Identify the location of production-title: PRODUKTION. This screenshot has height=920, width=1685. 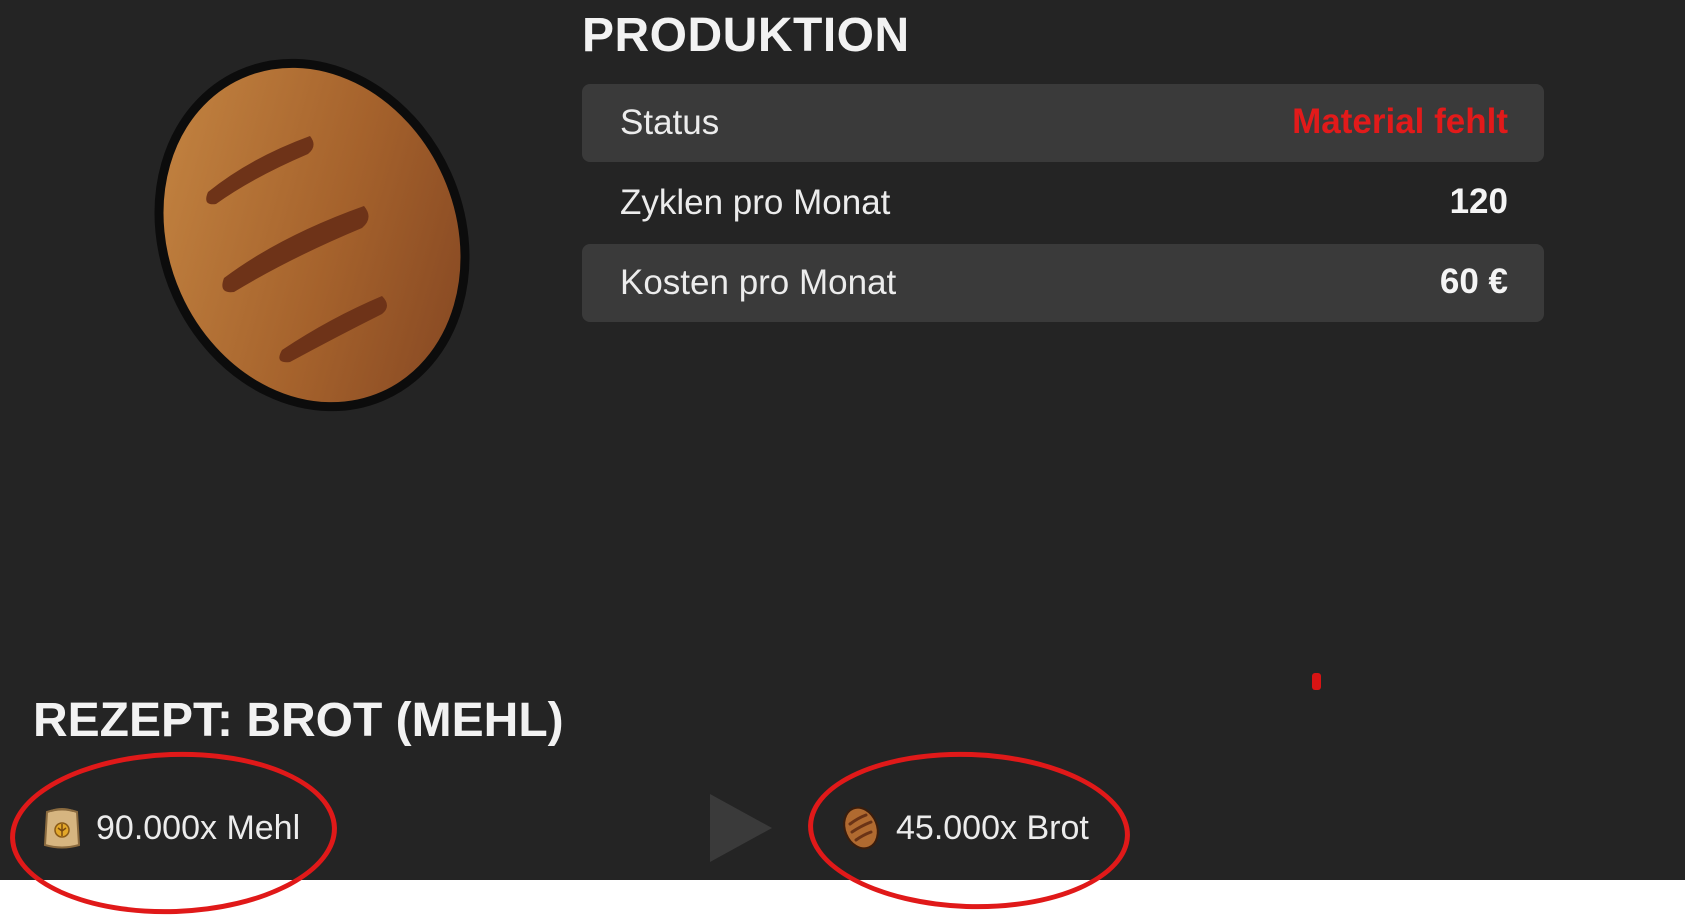
(746, 35).